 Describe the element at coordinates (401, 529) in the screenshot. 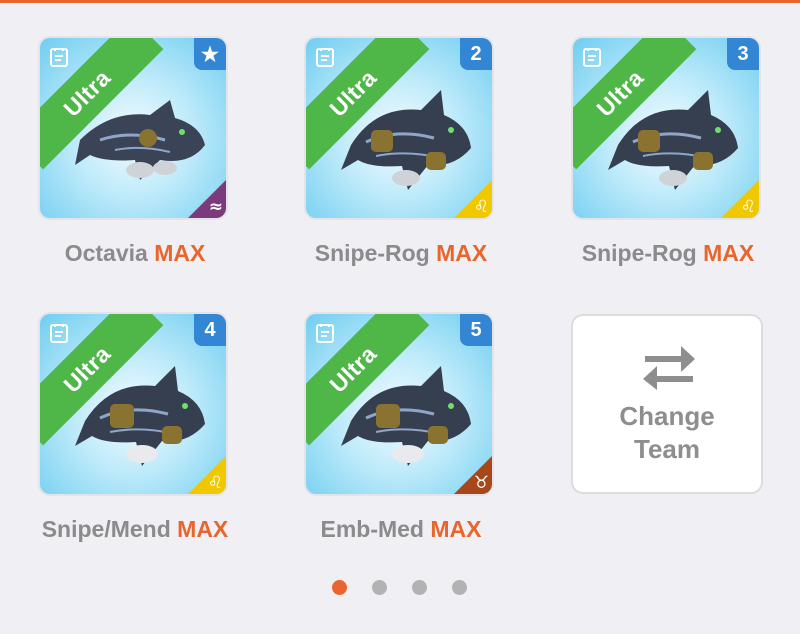

I see `monster-name: Emb-Med MAX` at that location.